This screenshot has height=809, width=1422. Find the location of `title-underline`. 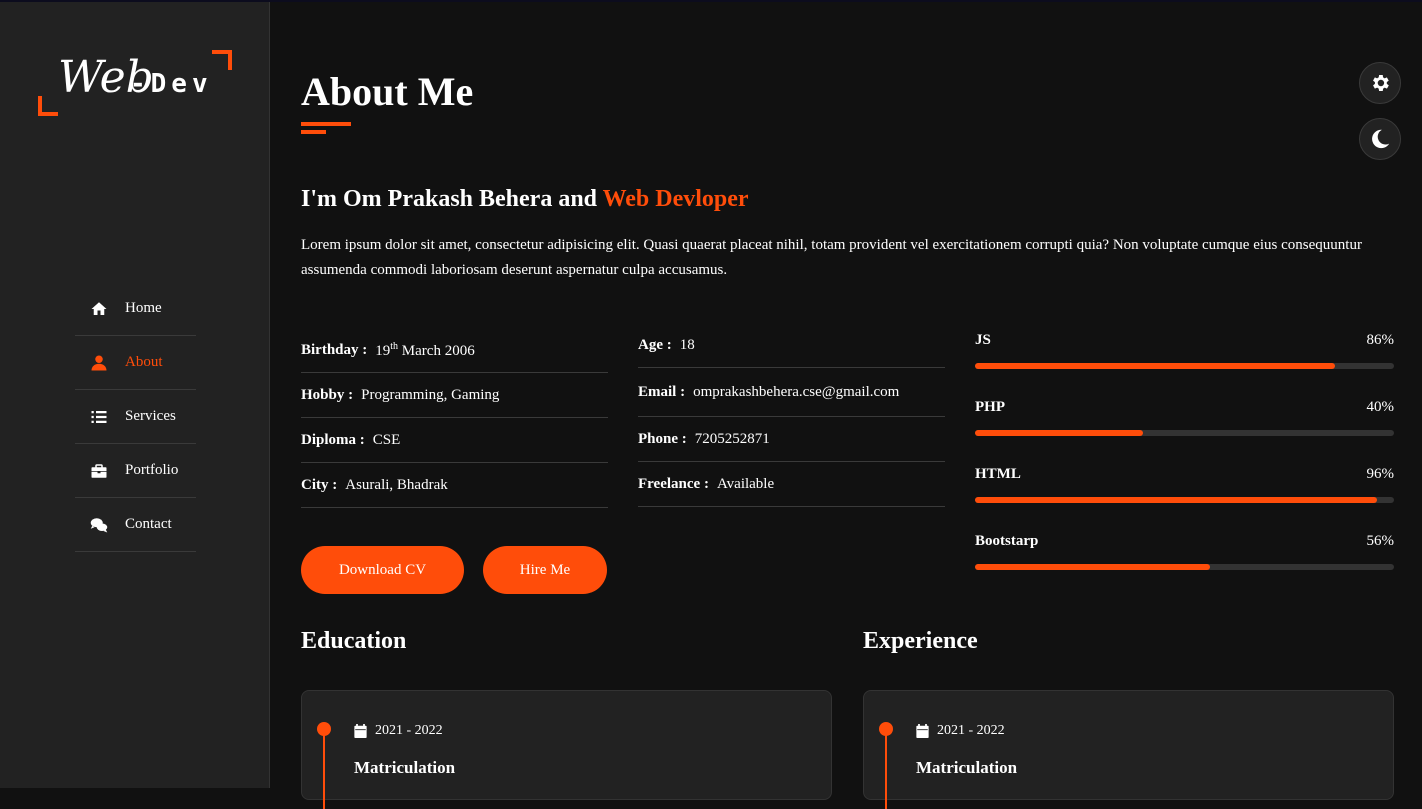

title-underline is located at coordinates (326, 124).